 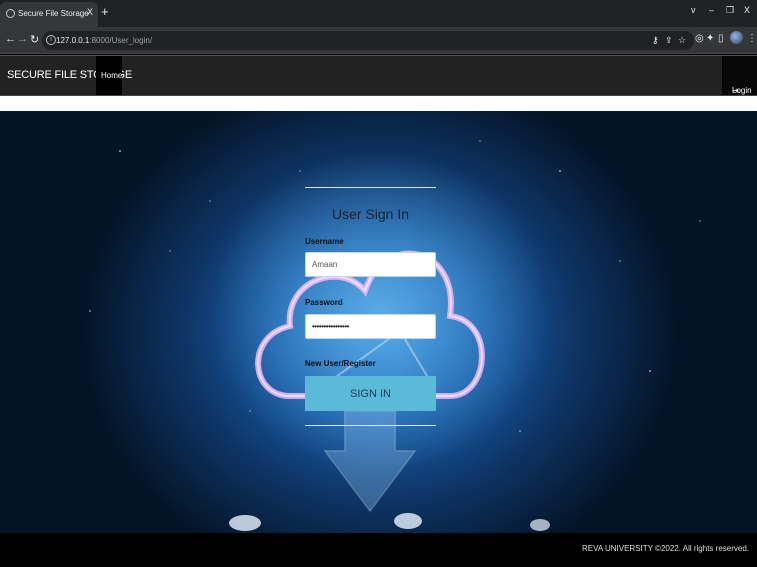 What do you see at coordinates (370, 326) in the screenshot?
I see `password-input` at bounding box center [370, 326].